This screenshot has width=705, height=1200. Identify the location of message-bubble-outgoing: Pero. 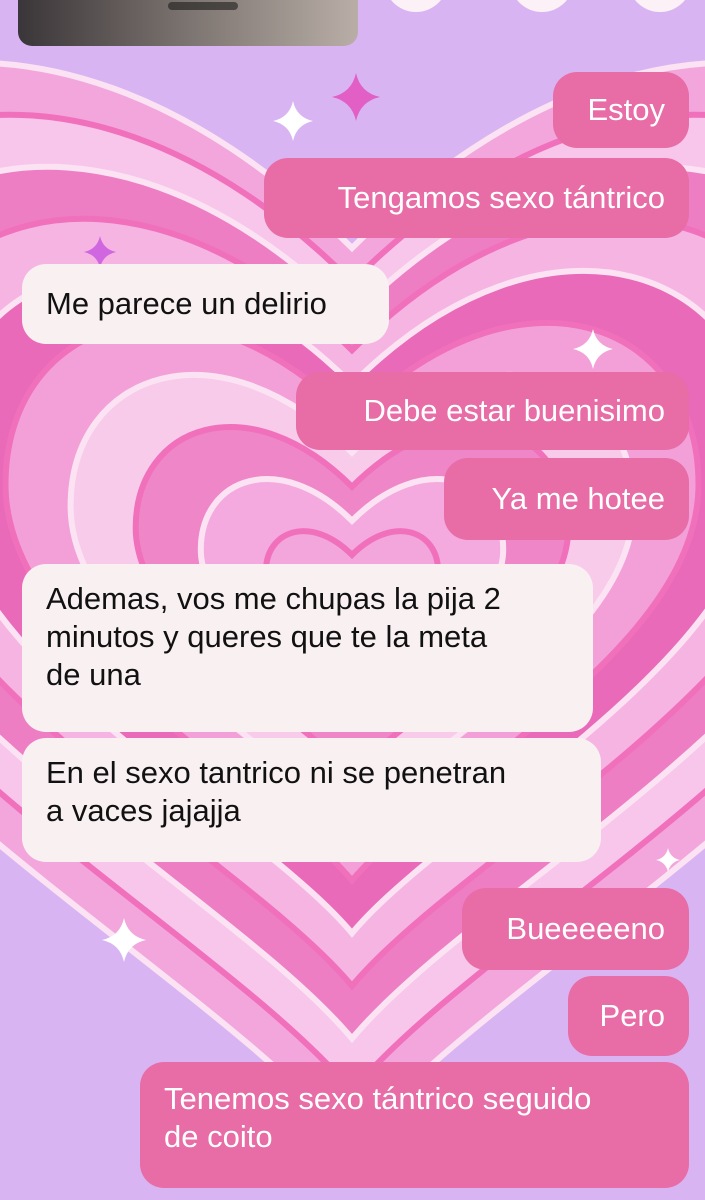
(628, 1016).